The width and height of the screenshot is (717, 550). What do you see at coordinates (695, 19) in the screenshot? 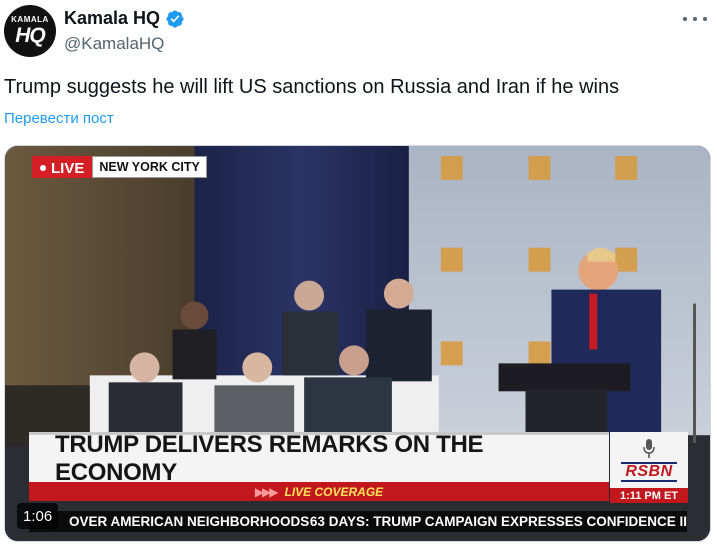
I see `more-options-icon` at bounding box center [695, 19].